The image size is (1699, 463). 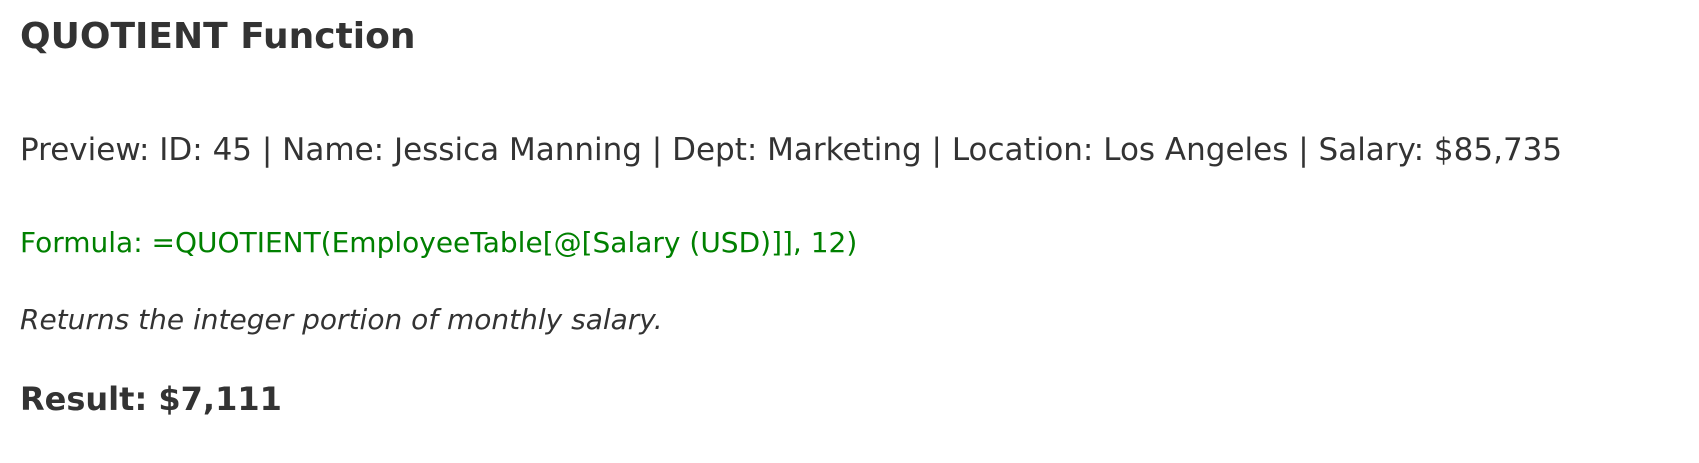 What do you see at coordinates (218, 36) in the screenshot?
I see `page-title: QUOTIENT Function` at bounding box center [218, 36].